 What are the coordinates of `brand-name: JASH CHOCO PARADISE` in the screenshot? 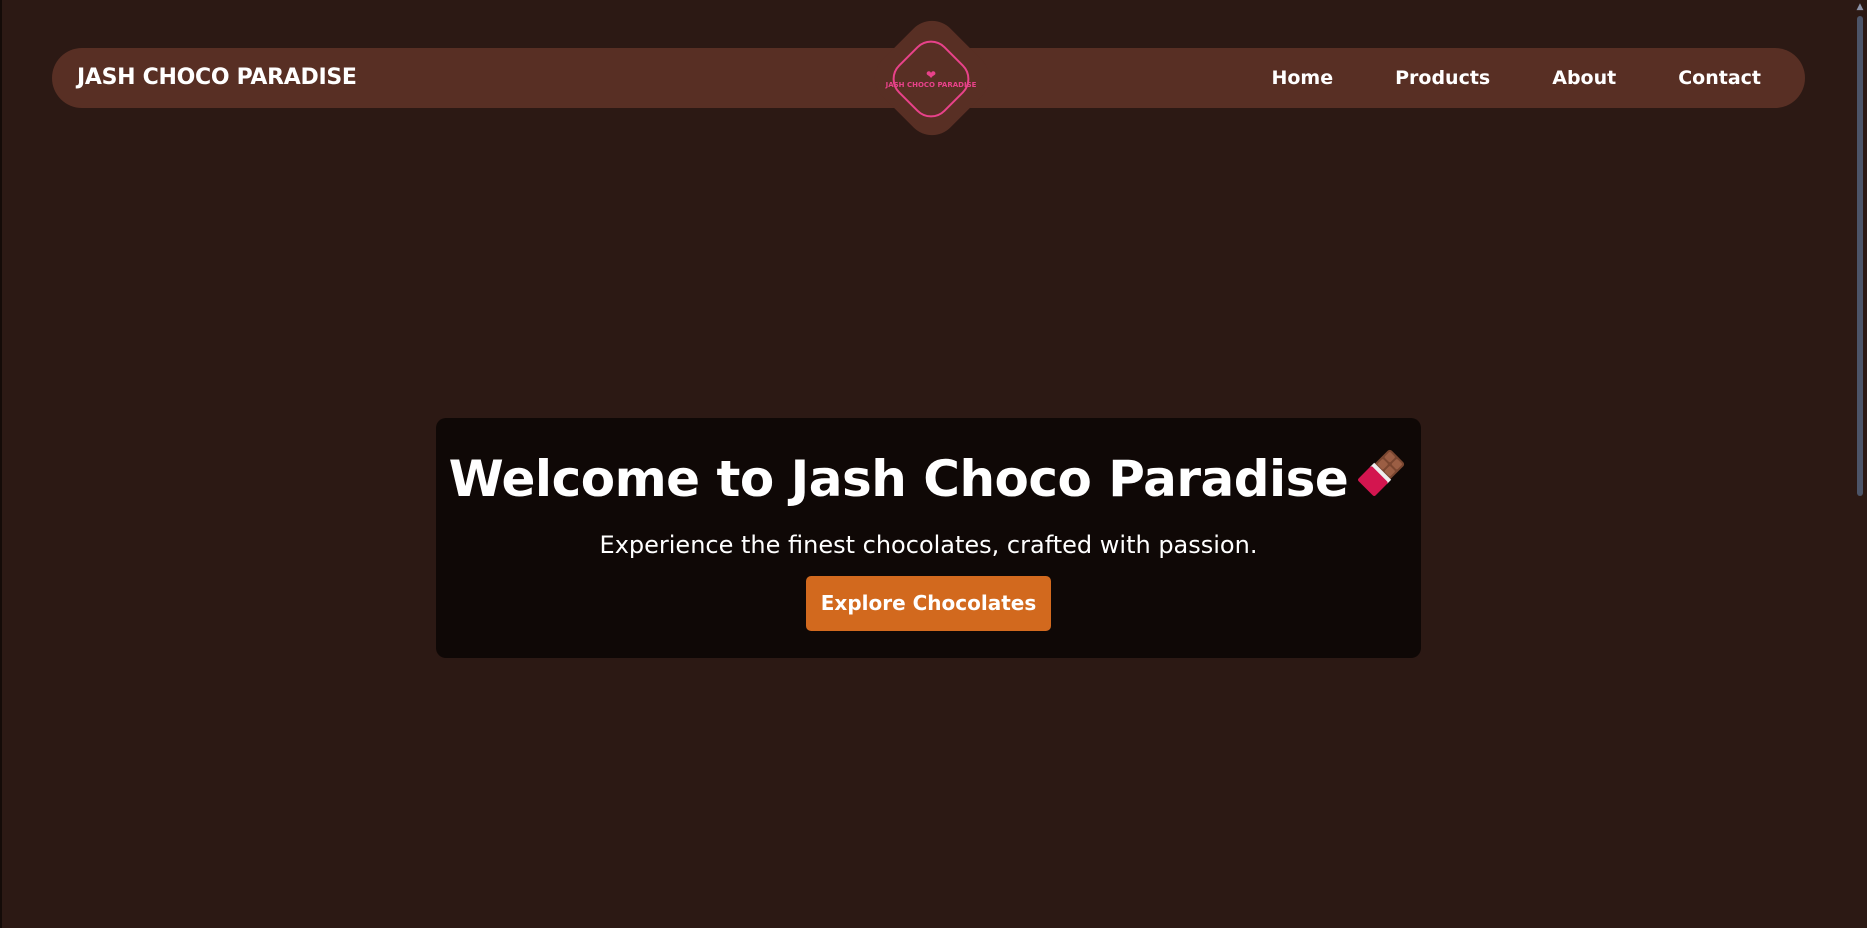 It's located at (217, 78).